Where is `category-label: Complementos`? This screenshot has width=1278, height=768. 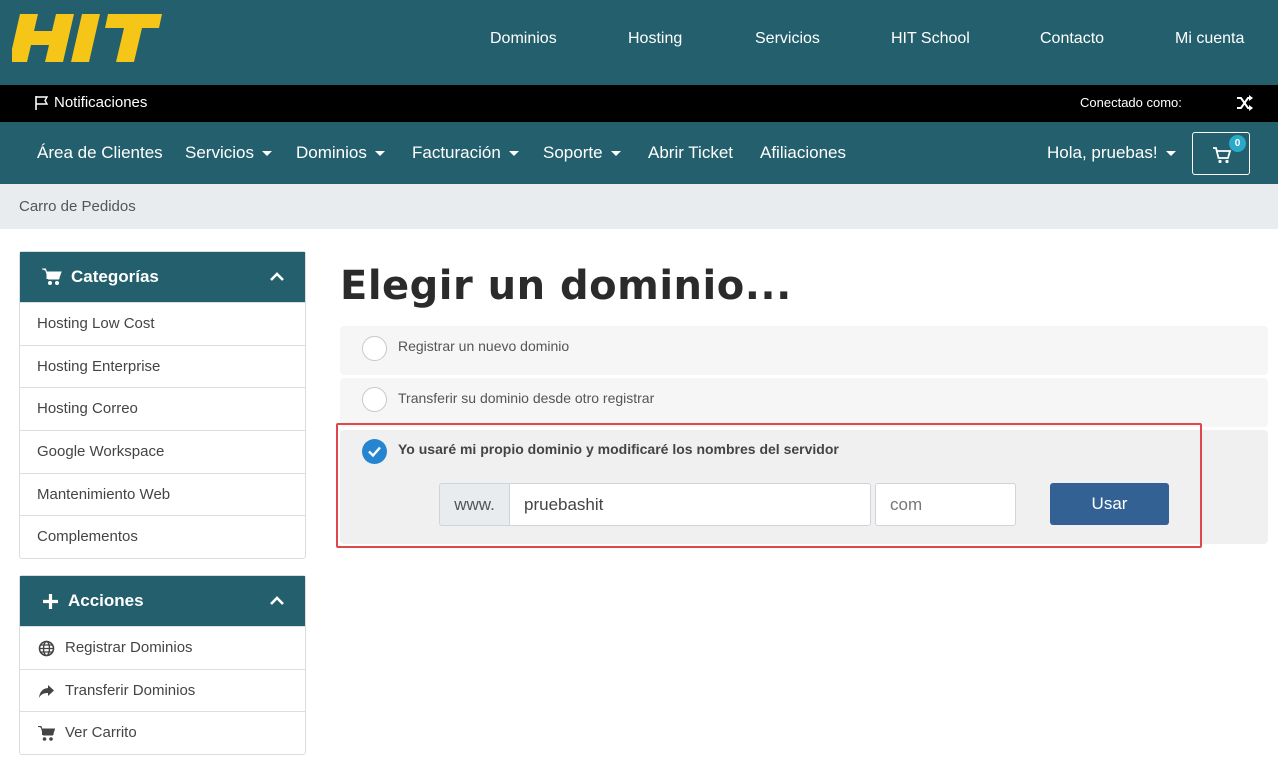 category-label: Complementos is located at coordinates (87, 537).